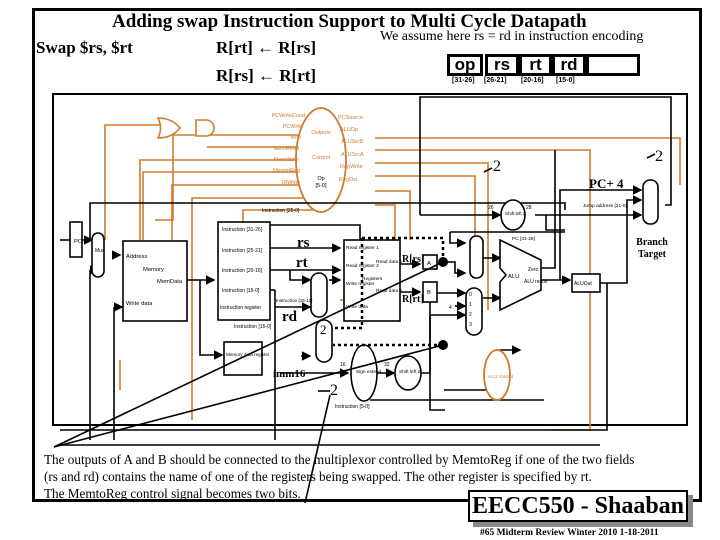 The height and width of the screenshot is (540, 720). I want to click on signal-memwrite: MemWrite, so click(286, 160).